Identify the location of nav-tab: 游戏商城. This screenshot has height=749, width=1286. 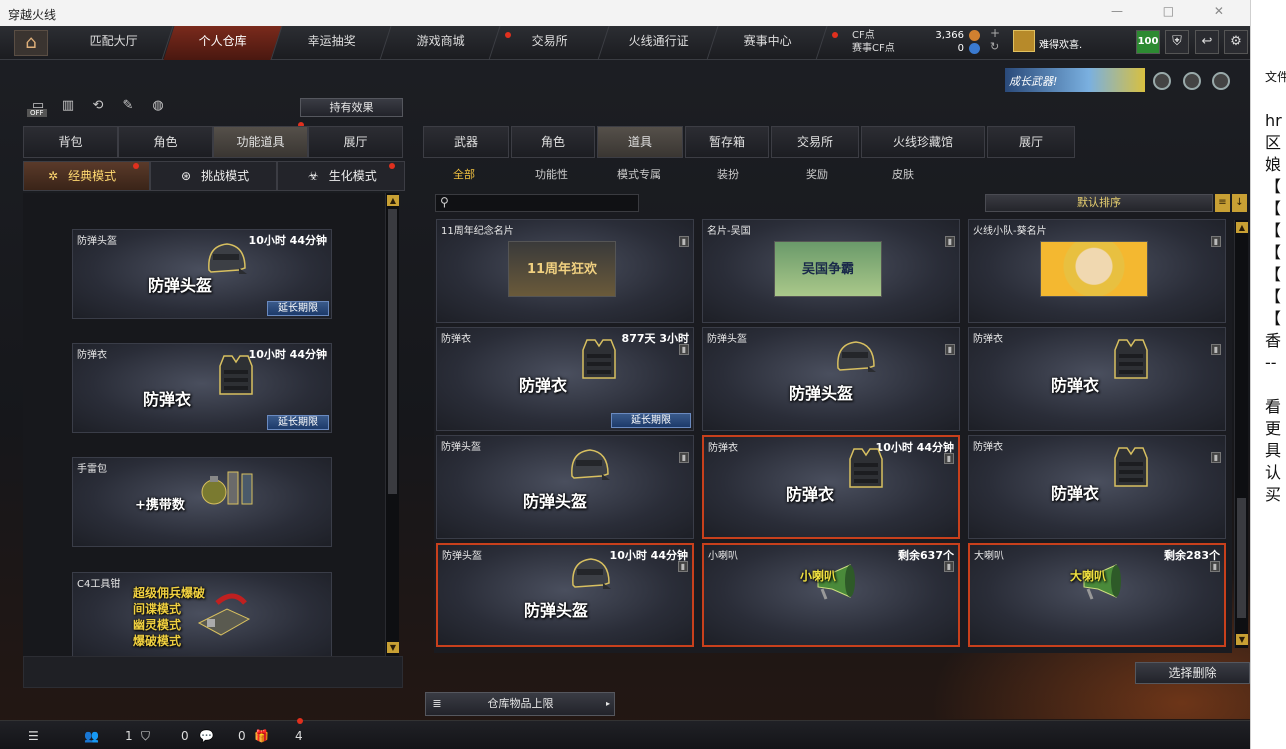
(441, 43).